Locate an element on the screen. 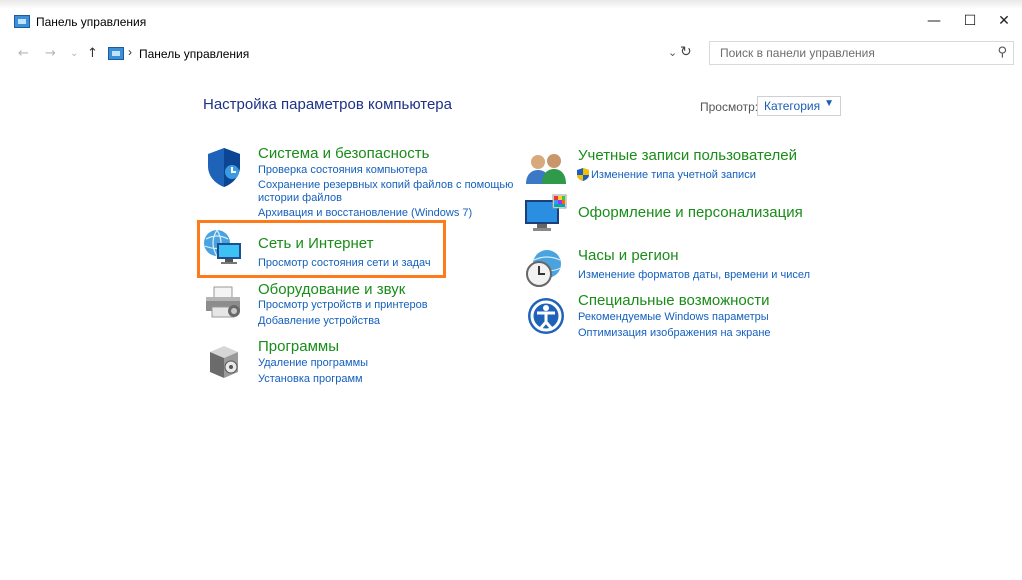 The width and height of the screenshot is (1022, 580). category-user-accounts: Учетные записи пользователей is located at coordinates (687, 155).